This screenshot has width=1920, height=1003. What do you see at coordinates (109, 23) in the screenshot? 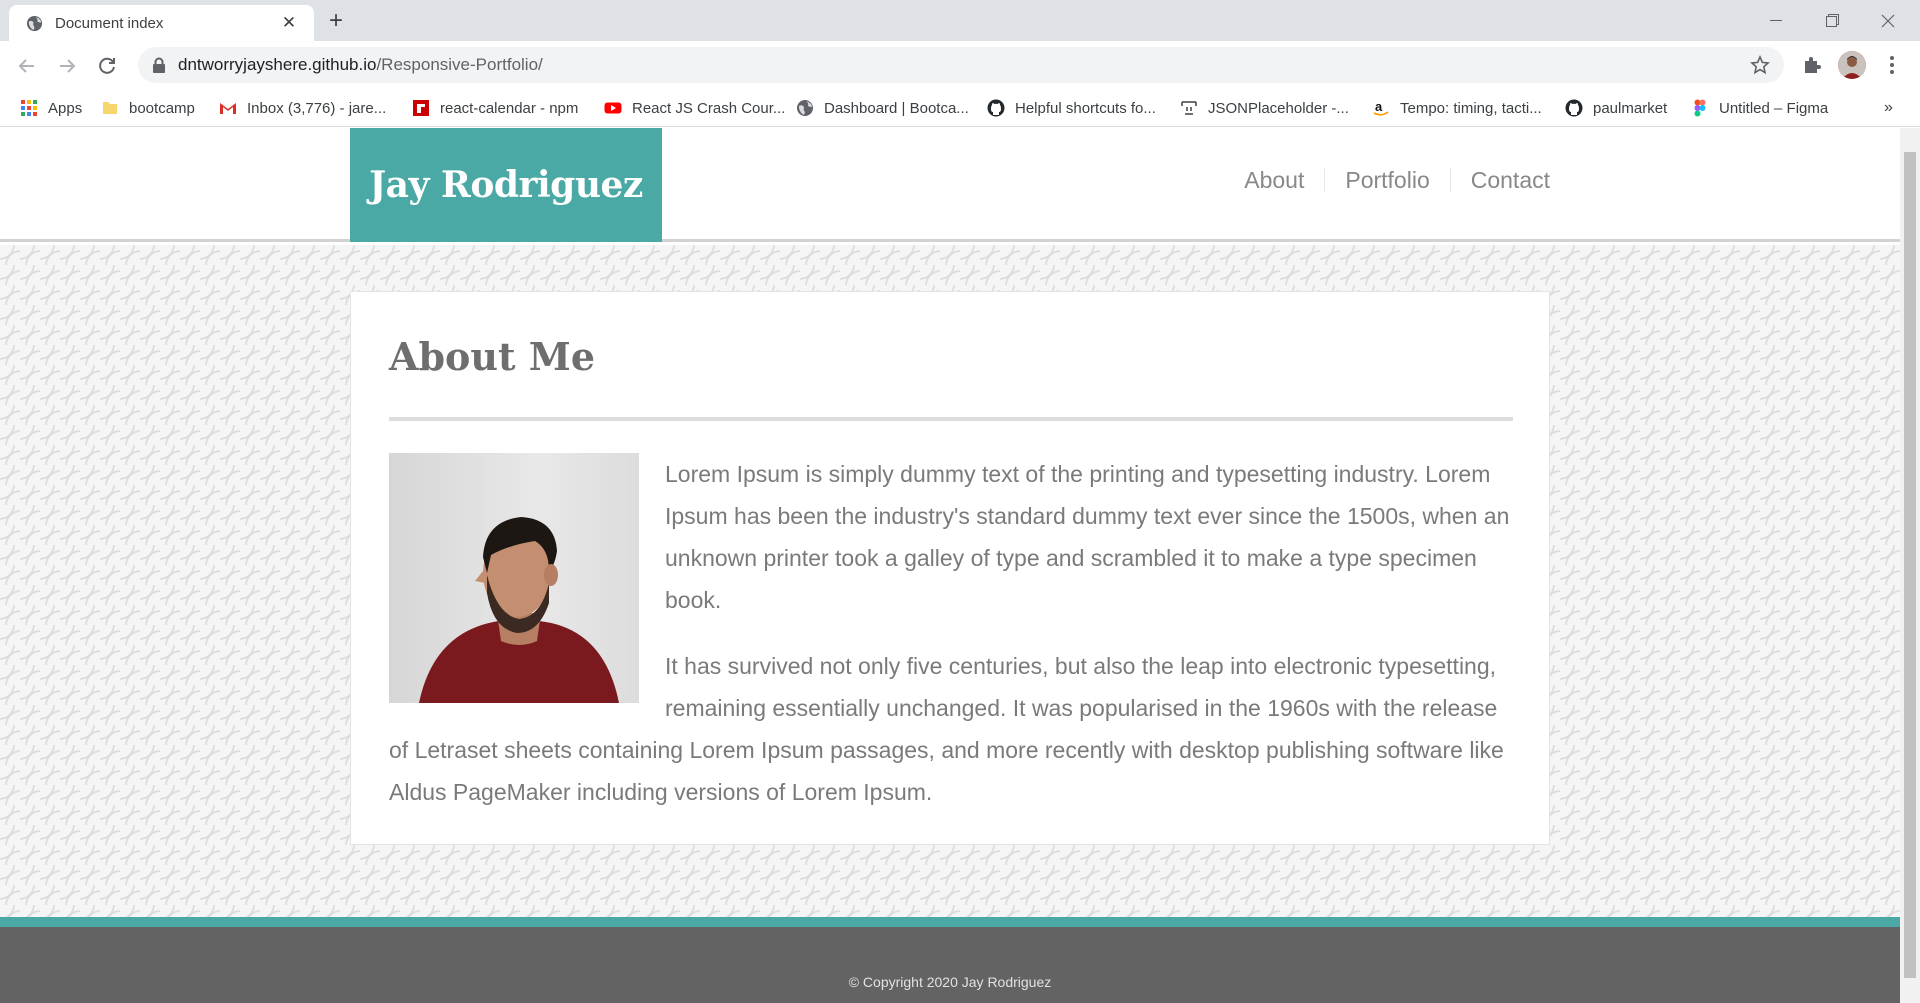
I see `tab-title: Document index` at bounding box center [109, 23].